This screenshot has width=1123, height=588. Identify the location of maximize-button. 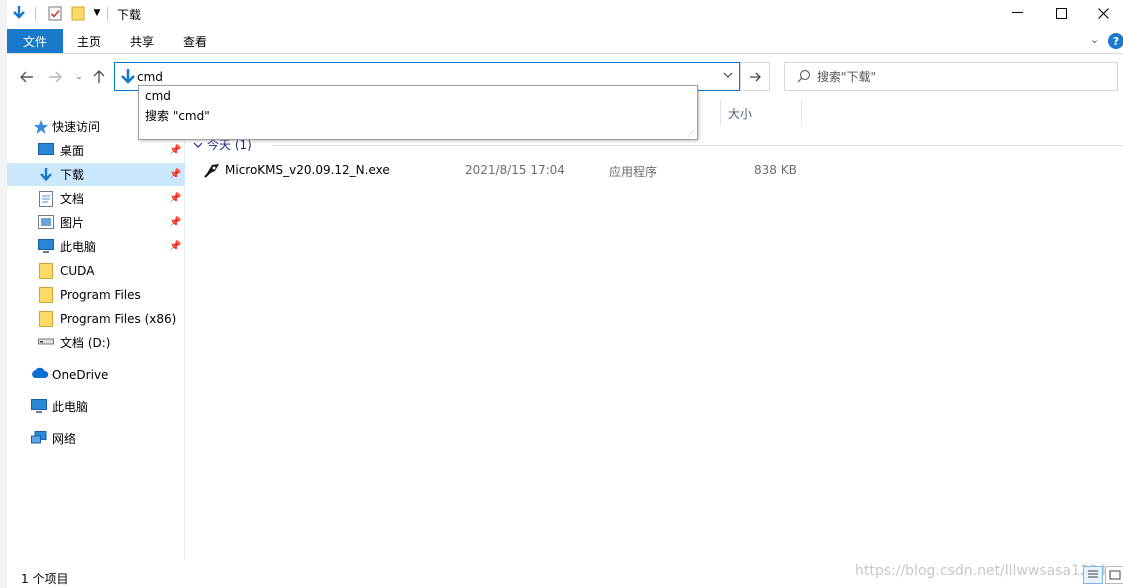
(1061, 13).